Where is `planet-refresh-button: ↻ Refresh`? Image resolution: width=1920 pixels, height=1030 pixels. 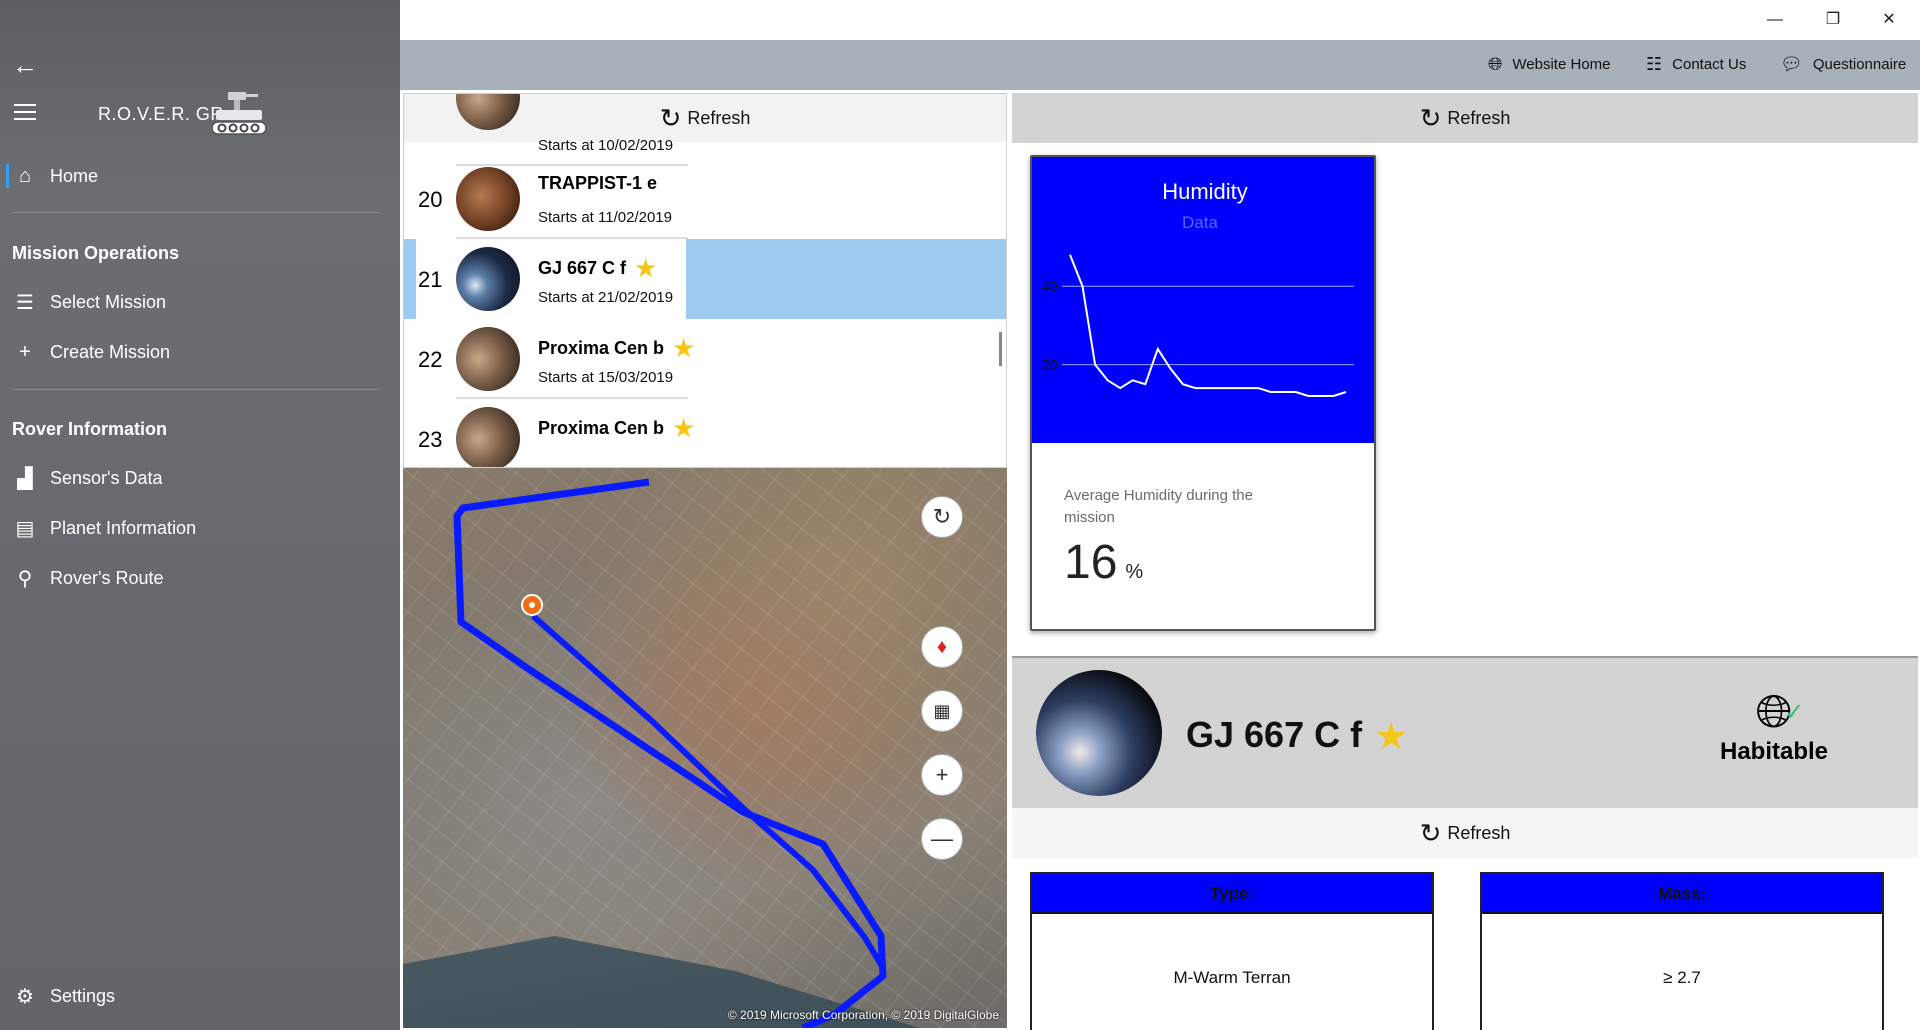 planet-refresh-button: ↻ Refresh is located at coordinates (1465, 833).